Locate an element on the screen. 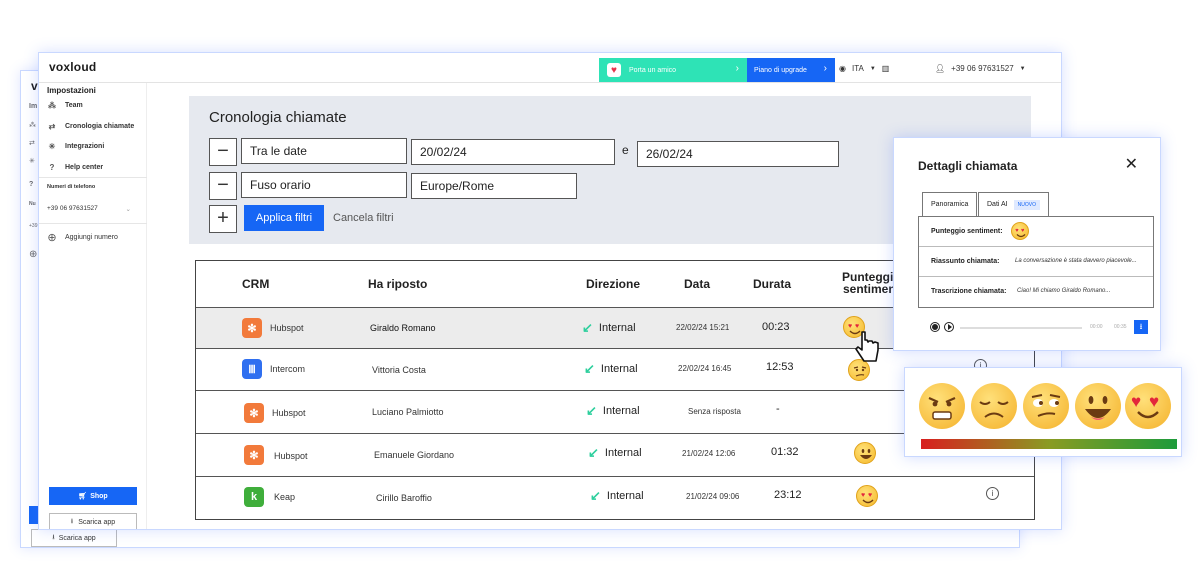 This screenshot has height=576, width=1200. sidebar-phone-label: +39 06 97631527 is located at coordinates (72, 208).